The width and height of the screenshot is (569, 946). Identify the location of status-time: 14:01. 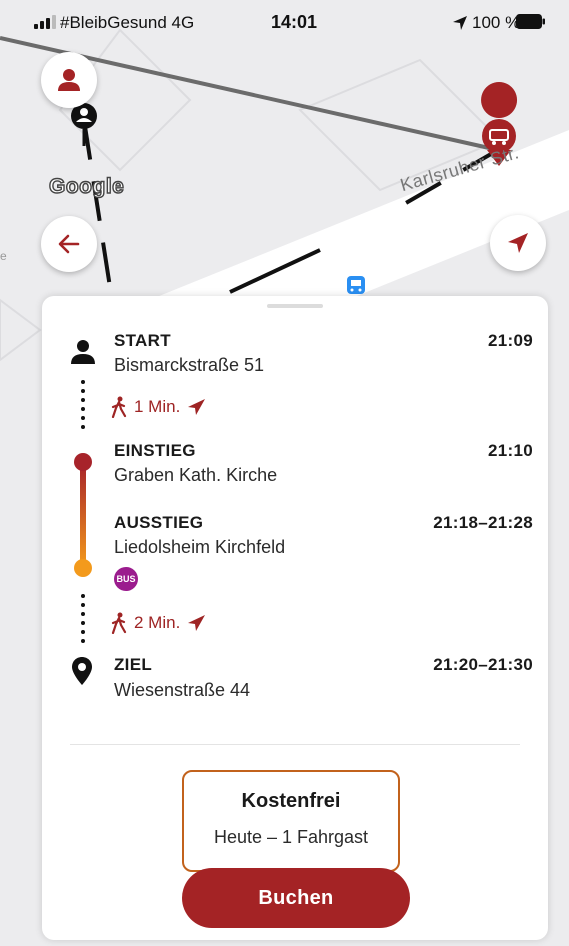
(294, 22).